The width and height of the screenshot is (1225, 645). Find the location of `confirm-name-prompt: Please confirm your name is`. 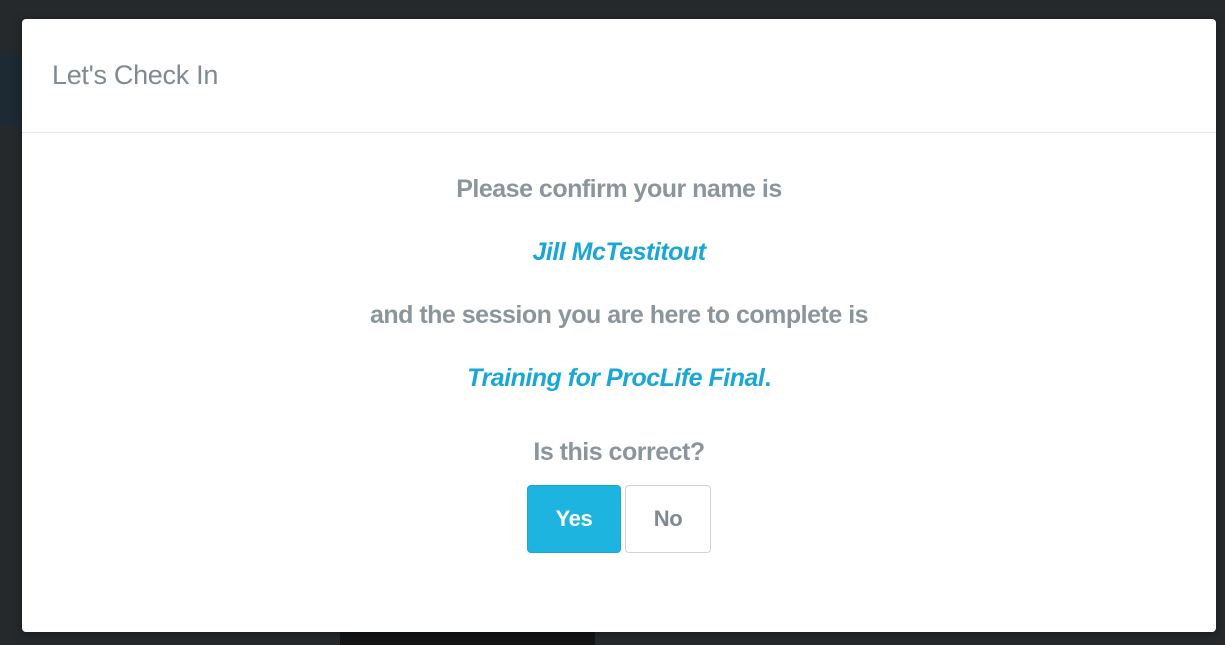

confirm-name-prompt: Please confirm your name is is located at coordinates (619, 189).